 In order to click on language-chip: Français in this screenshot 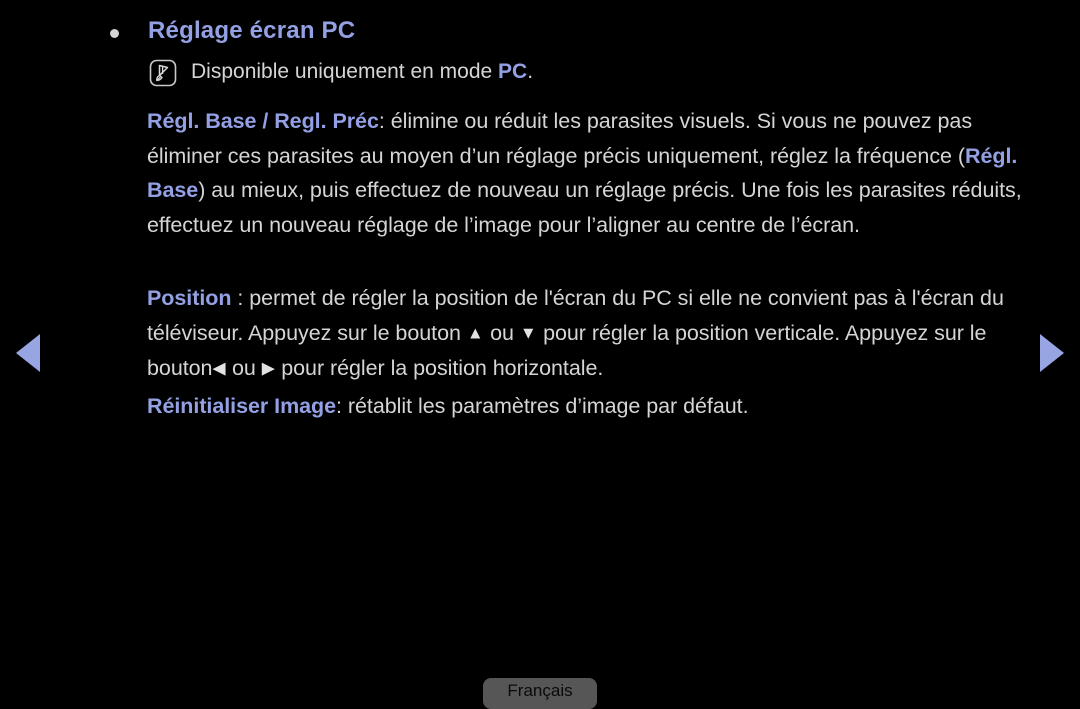, I will do `click(540, 693)`.